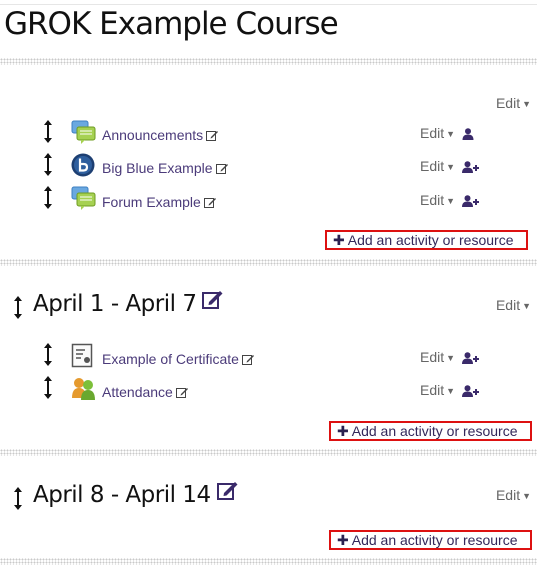  I want to click on activity-name: Announcements, so click(153, 135).